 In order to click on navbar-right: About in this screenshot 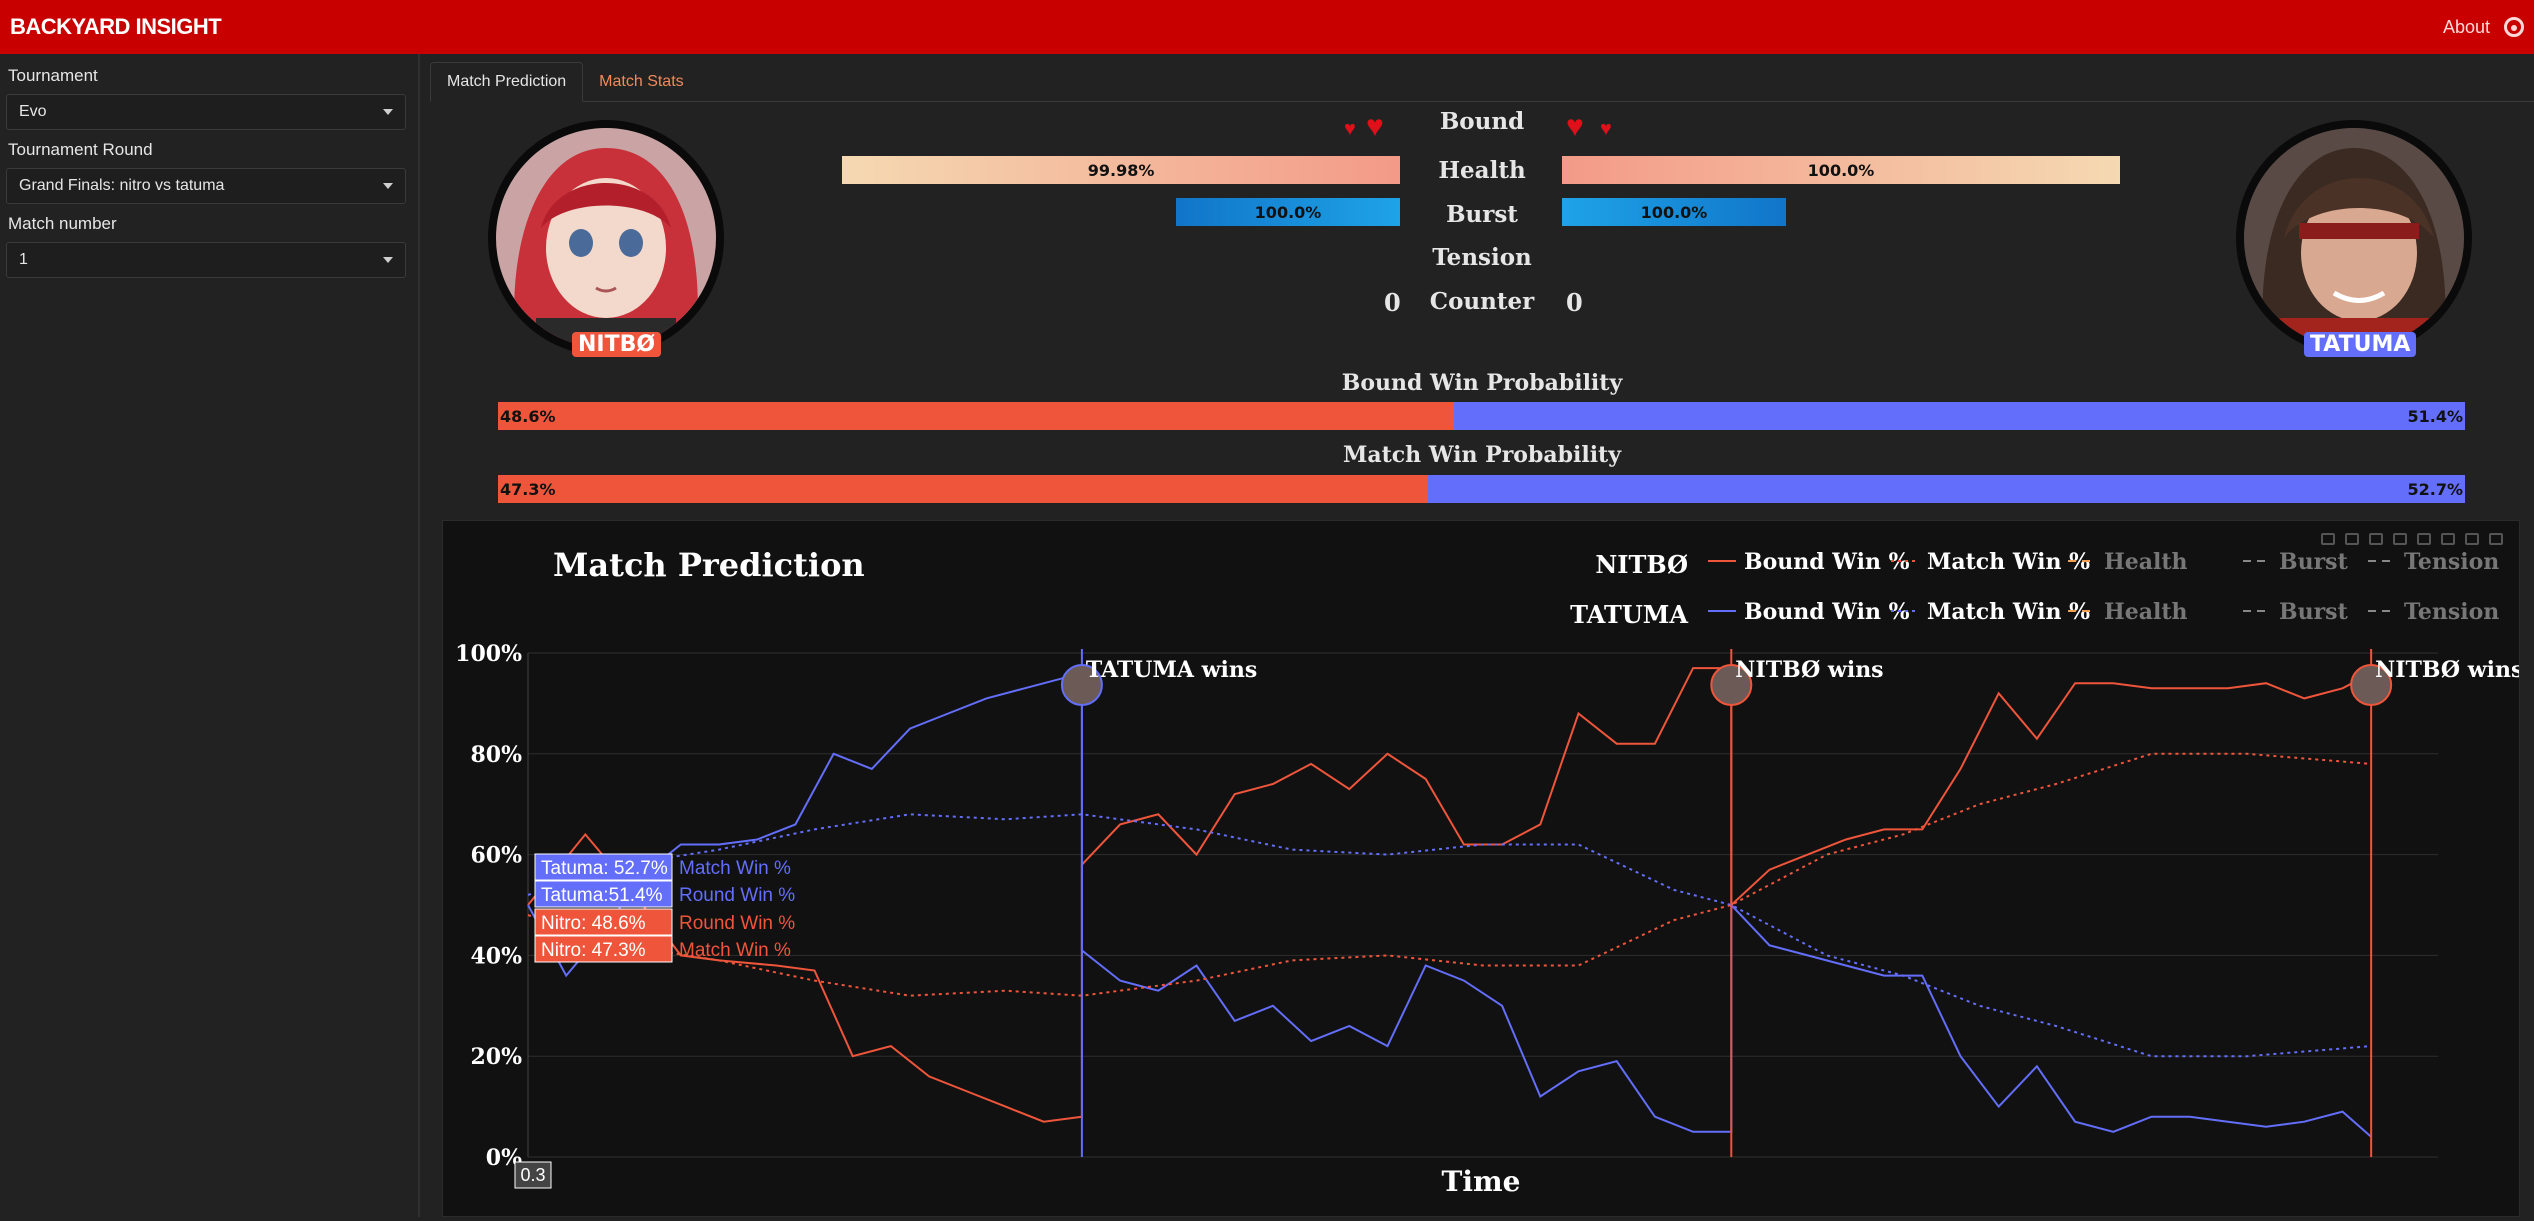, I will do `click(2483, 27)`.